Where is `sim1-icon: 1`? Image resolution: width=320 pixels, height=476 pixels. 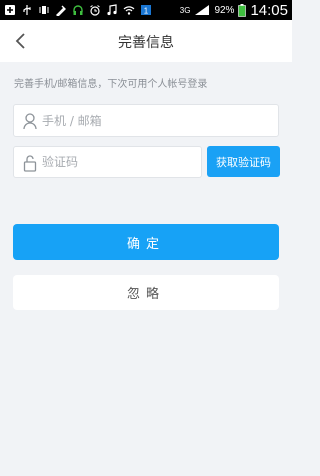
sim1-icon: 1 is located at coordinates (146, 10).